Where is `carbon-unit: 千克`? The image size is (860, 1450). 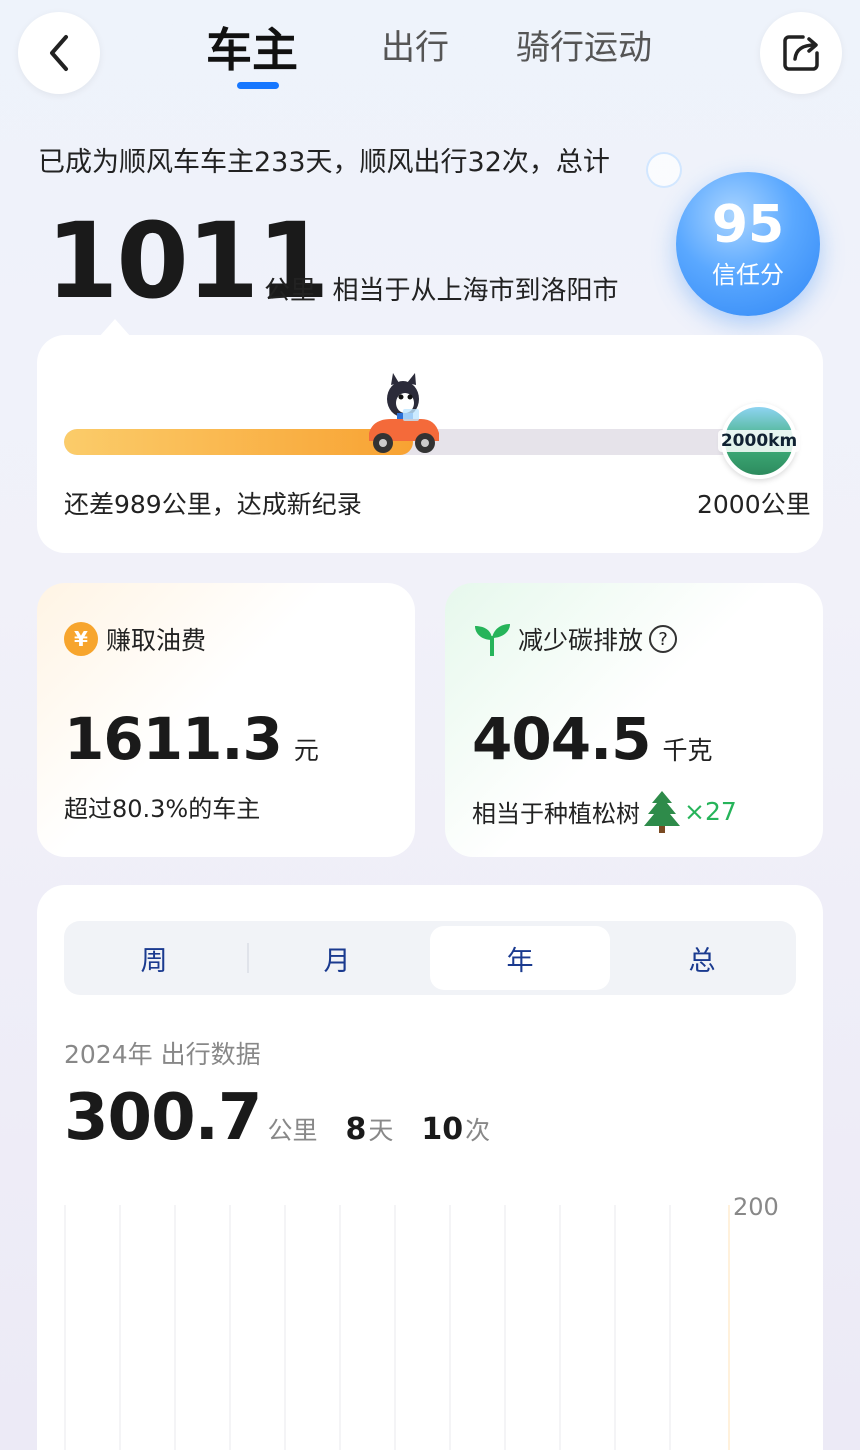 carbon-unit: 千克 is located at coordinates (687, 750).